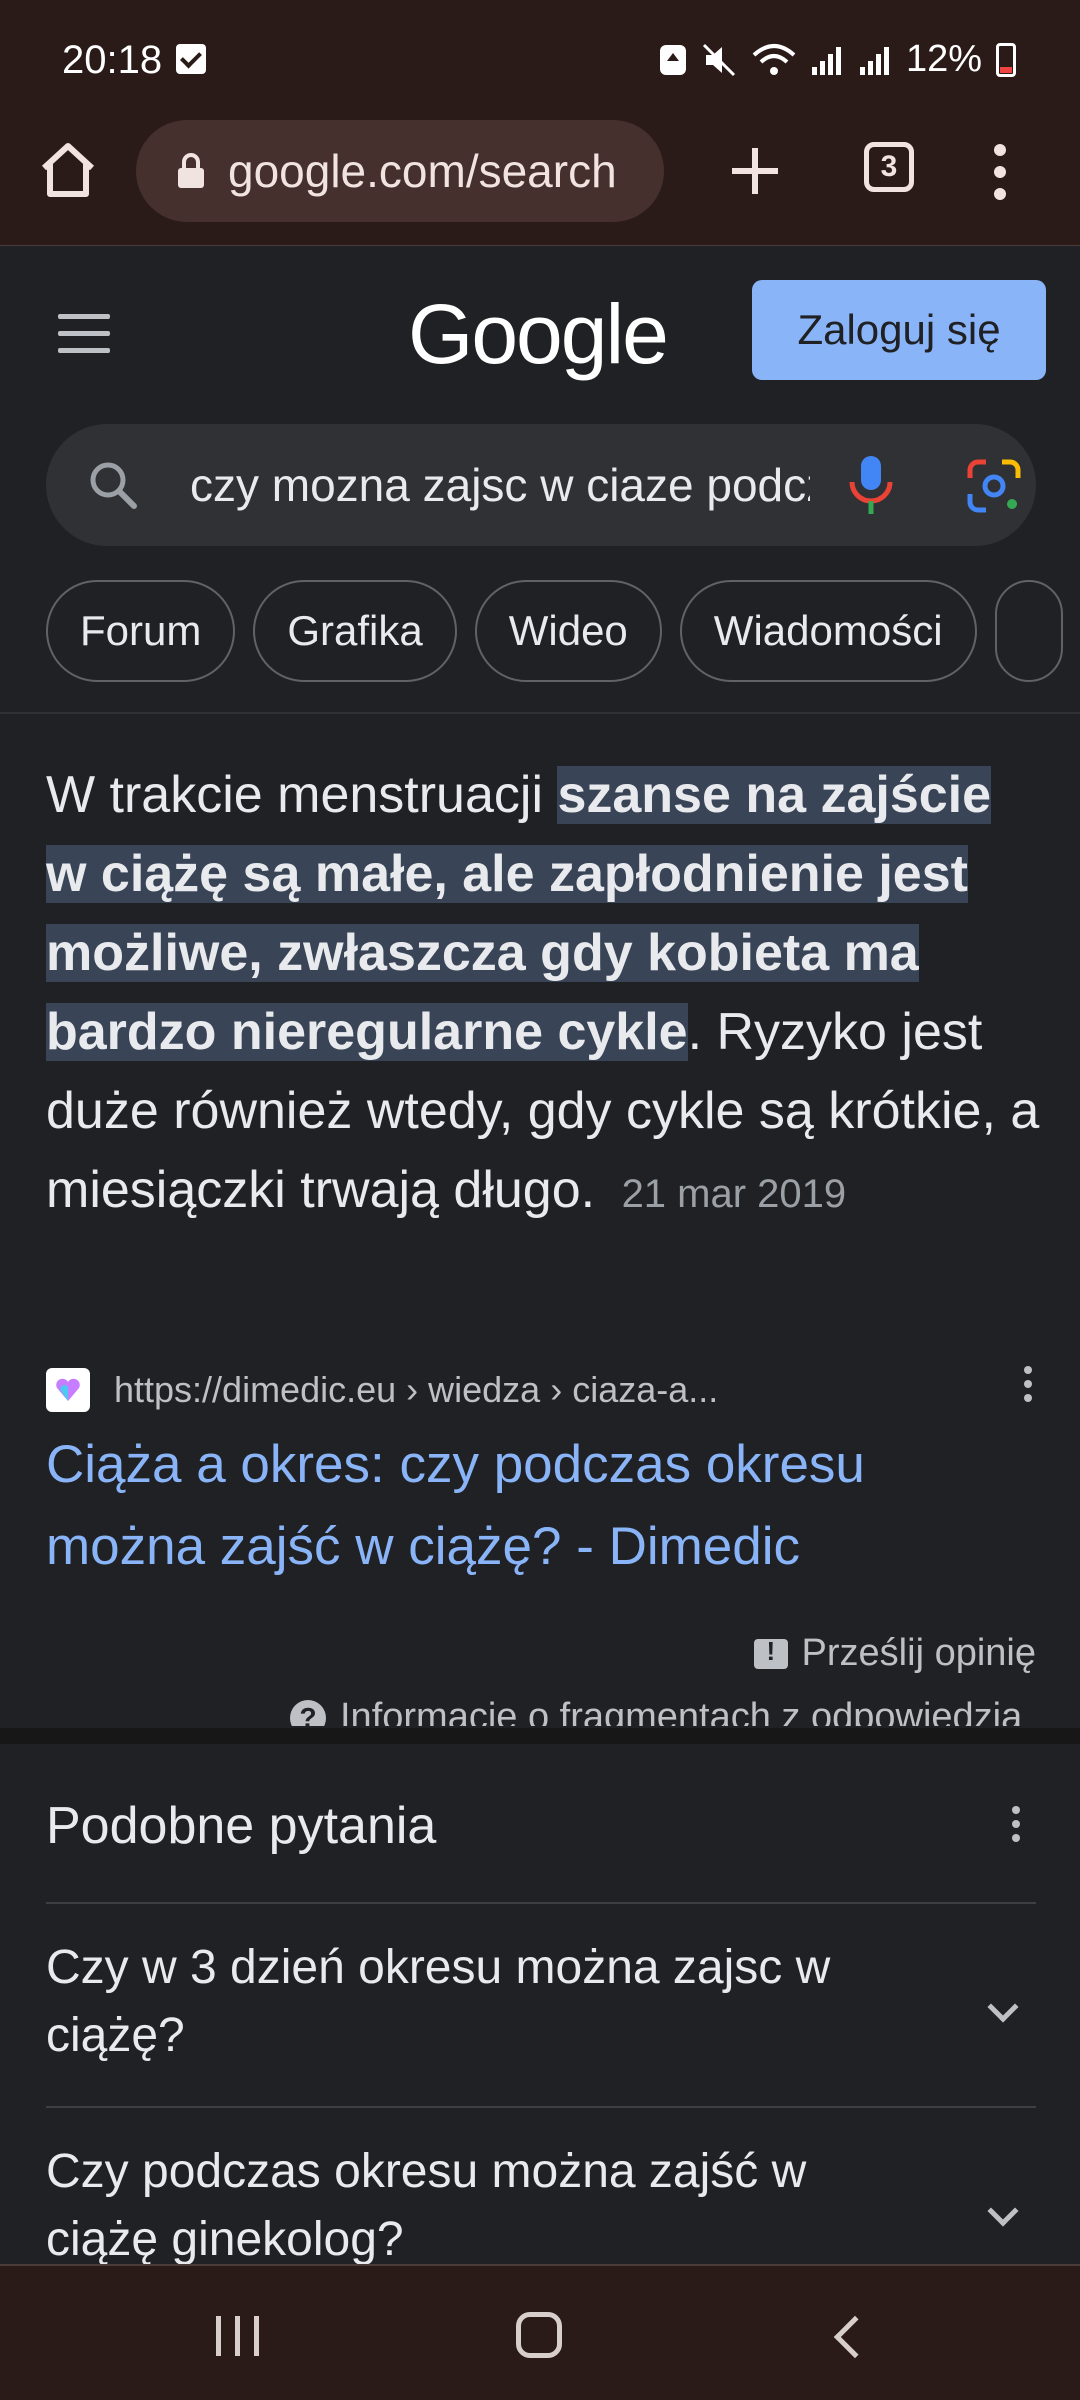 Image resolution: width=1080 pixels, height=2400 pixels. I want to click on browser-toolbar: google.com/search 3, so click(540, 183).